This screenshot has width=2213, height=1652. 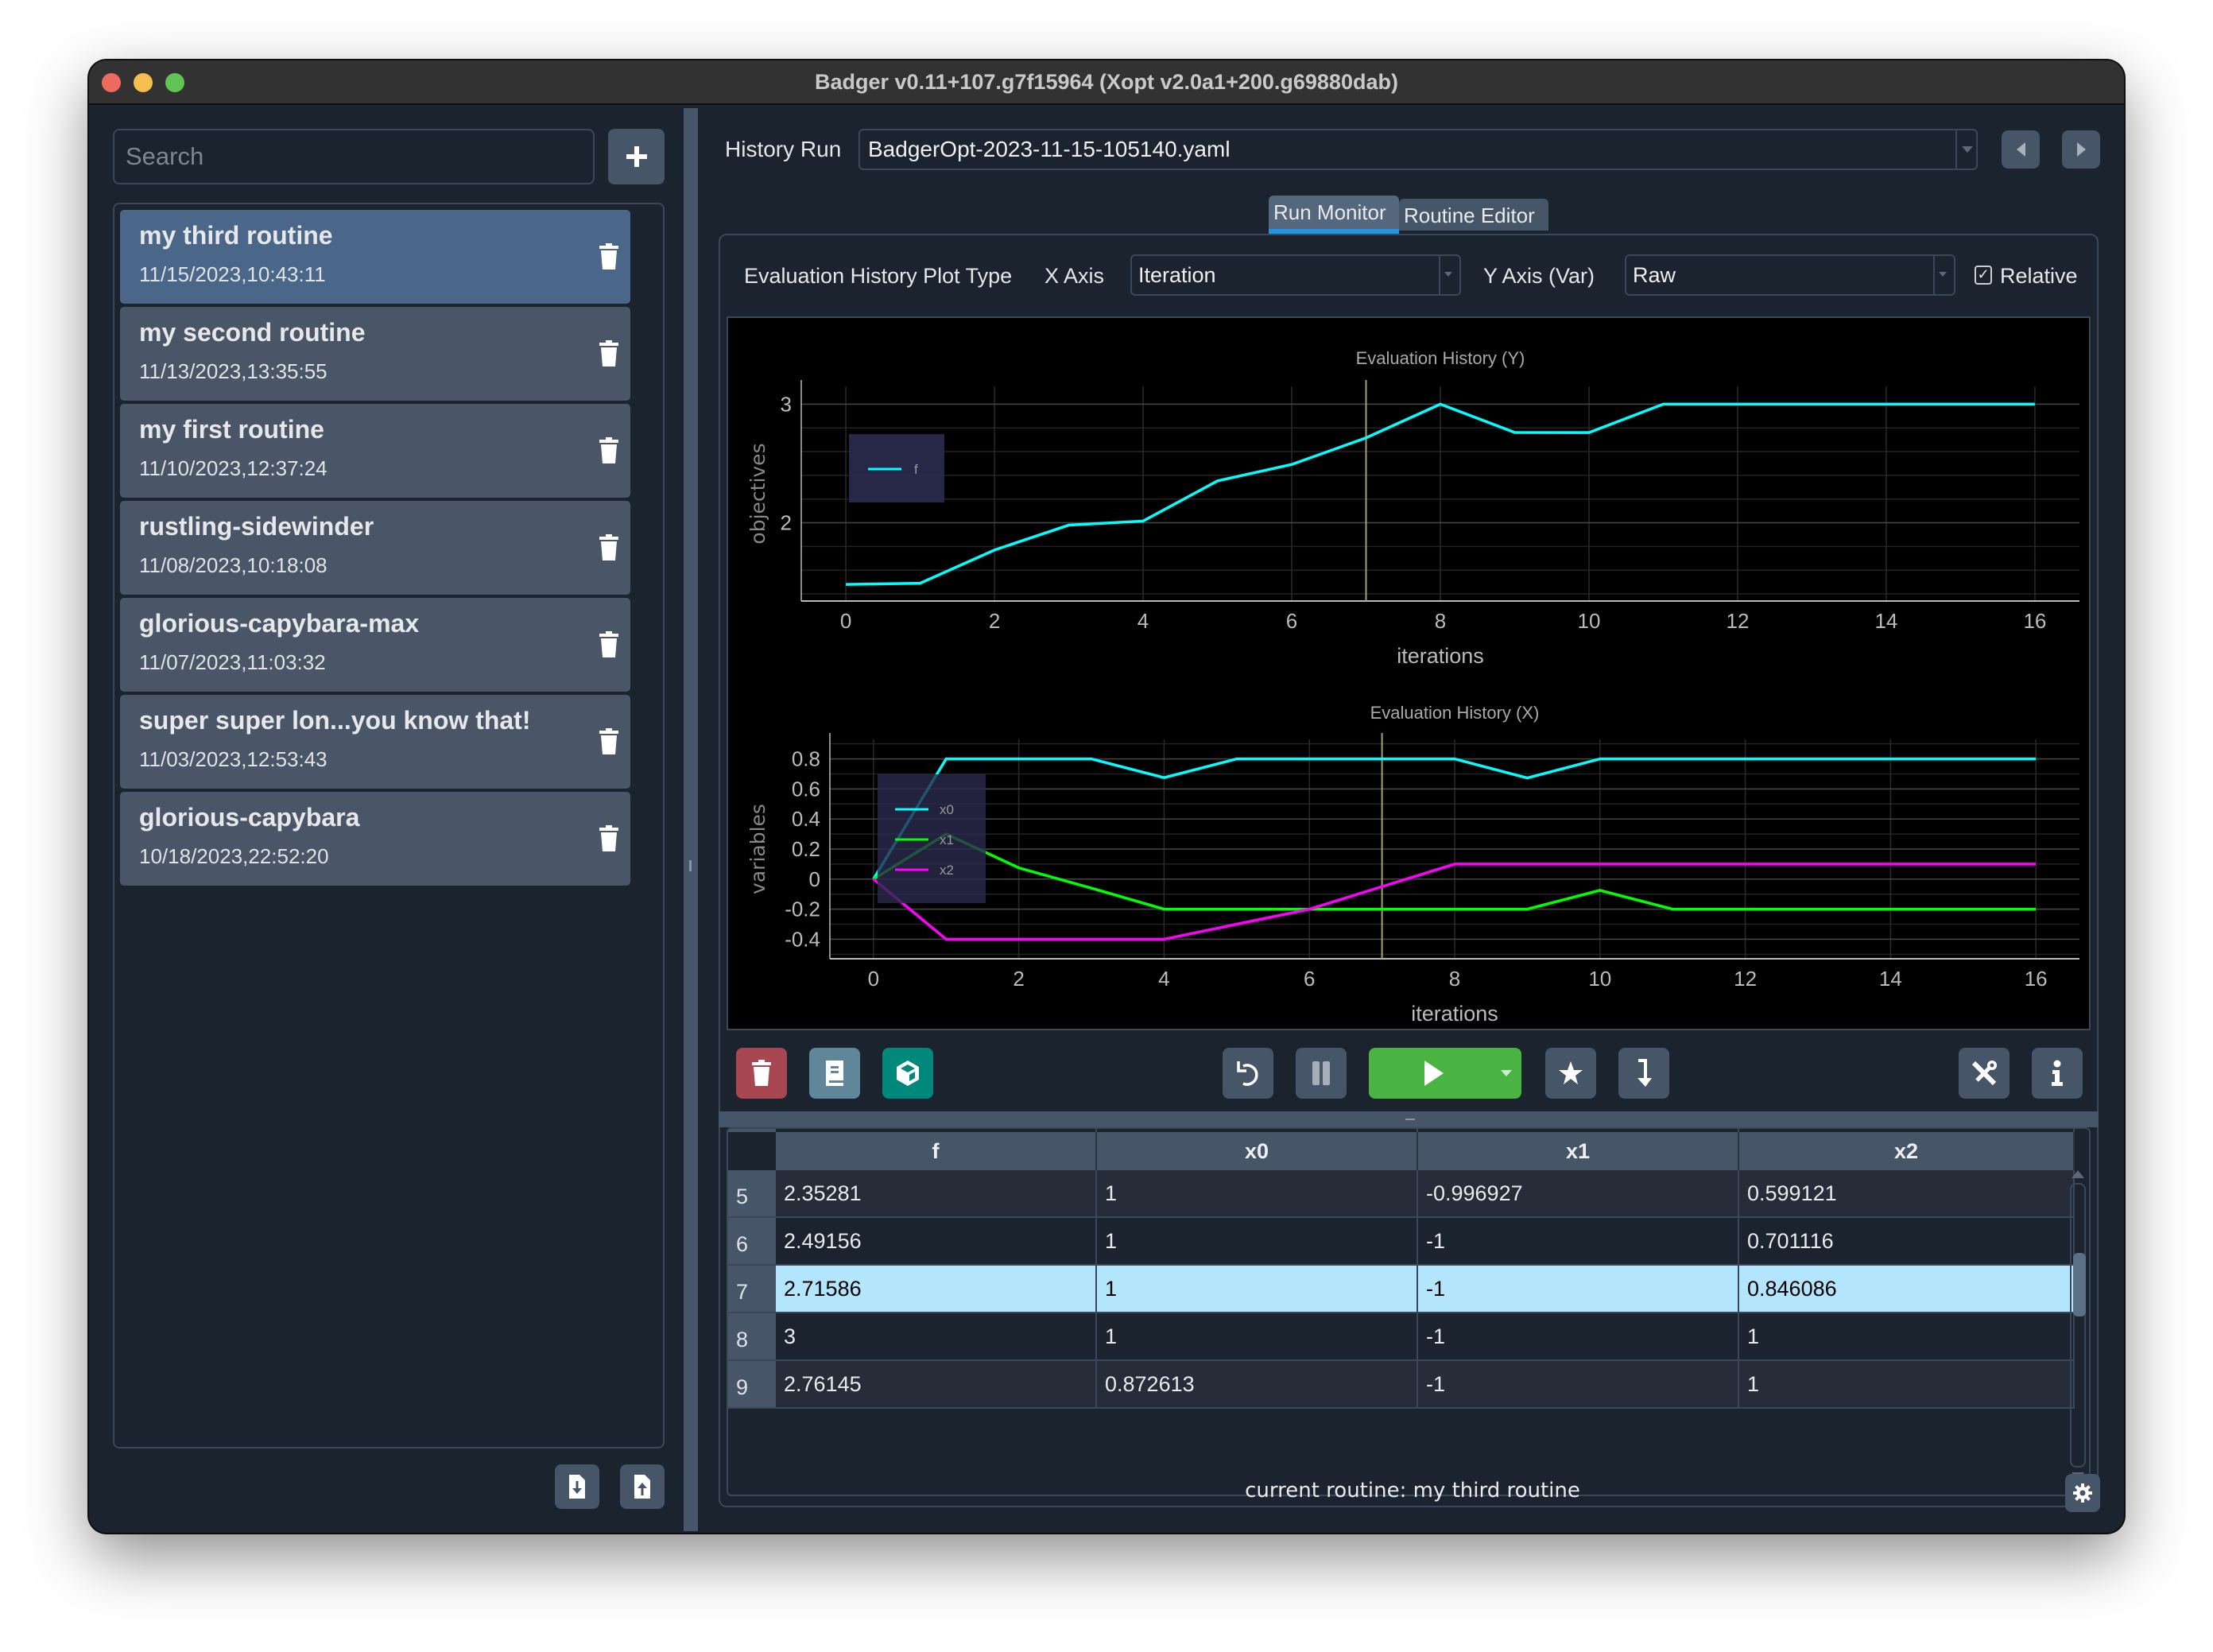 What do you see at coordinates (2079, 1285) in the screenshot?
I see `scroll-thumb` at bounding box center [2079, 1285].